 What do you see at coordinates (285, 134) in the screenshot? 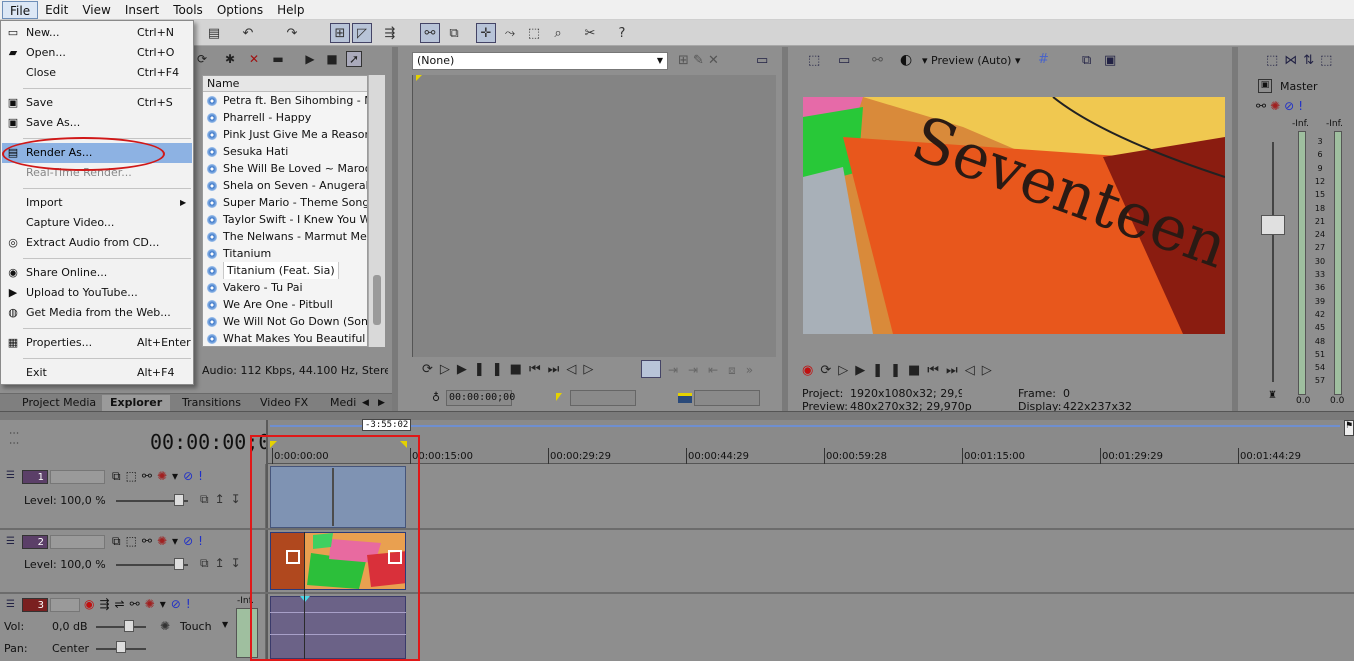
I see `file-list-item: Pink Just Give Me a Reason` at bounding box center [285, 134].